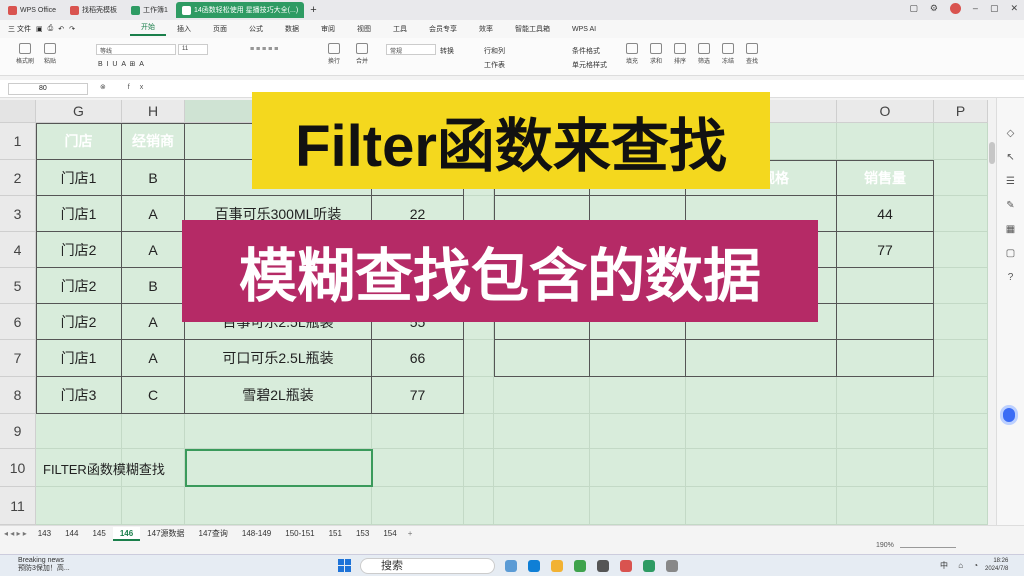 Image resolution: width=1024 pixels, height=576 pixels. Describe the element at coordinates (885, 178) in the screenshot. I see `table-header-cell: 销售量` at that location.